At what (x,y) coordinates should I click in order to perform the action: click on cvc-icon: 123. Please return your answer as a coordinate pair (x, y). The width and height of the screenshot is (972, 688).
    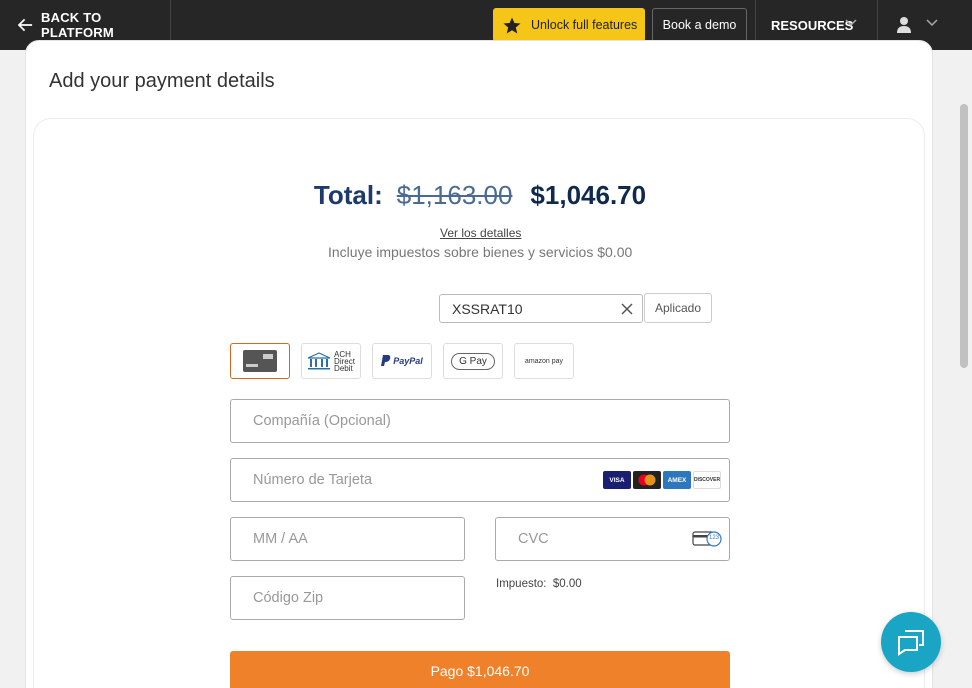
    Looking at the image, I should click on (707, 539).